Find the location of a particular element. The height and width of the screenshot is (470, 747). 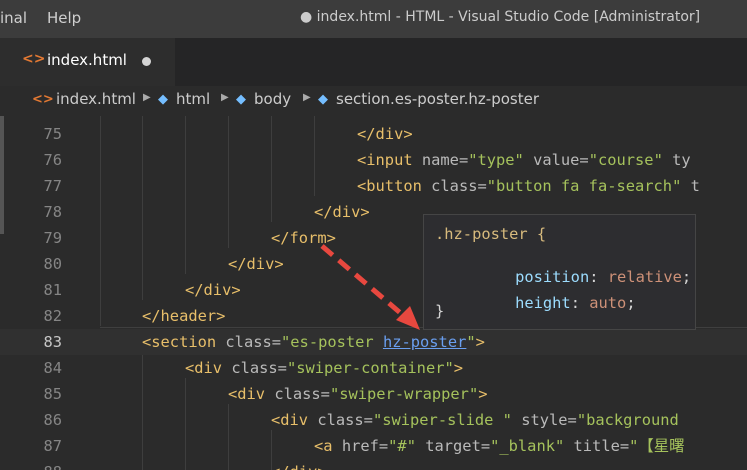

annotation-arrow is located at coordinates (370, 287).